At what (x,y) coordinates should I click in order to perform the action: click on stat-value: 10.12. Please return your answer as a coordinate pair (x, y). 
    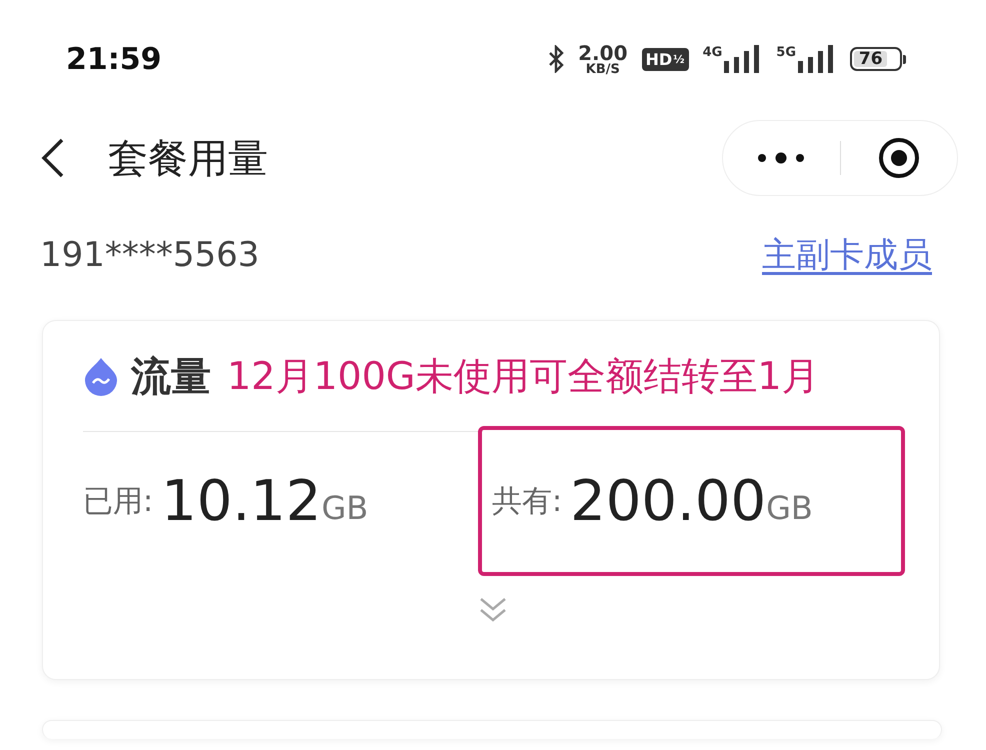
    Looking at the image, I should click on (241, 501).